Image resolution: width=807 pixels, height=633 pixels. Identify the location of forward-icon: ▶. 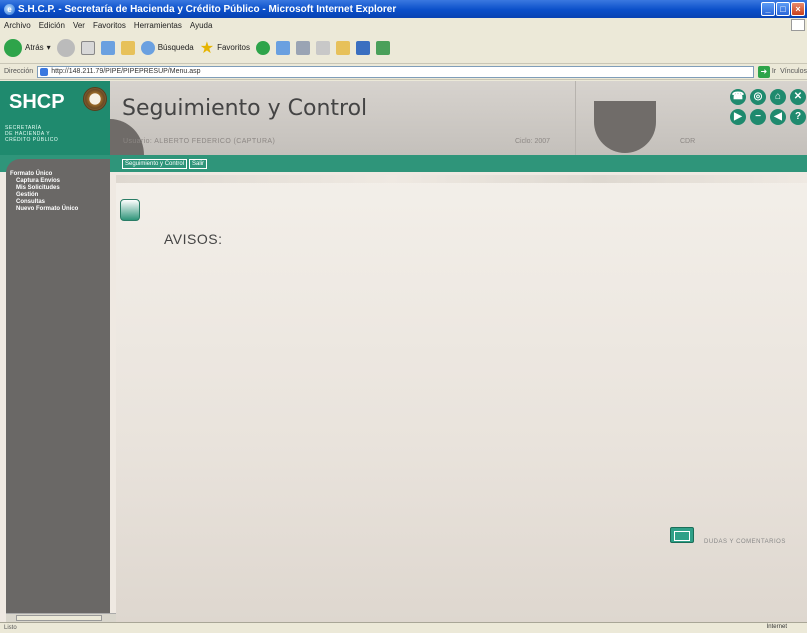
(738, 117).